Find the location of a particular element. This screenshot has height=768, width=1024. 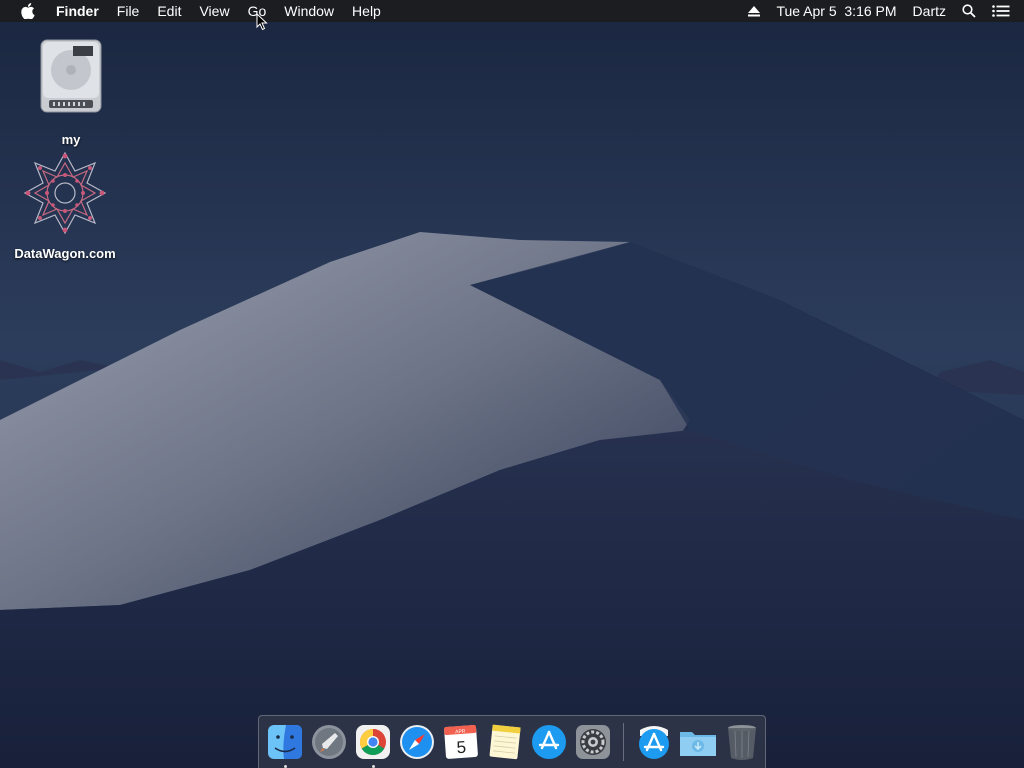

notes-icon is located at coordinates (505, 742).